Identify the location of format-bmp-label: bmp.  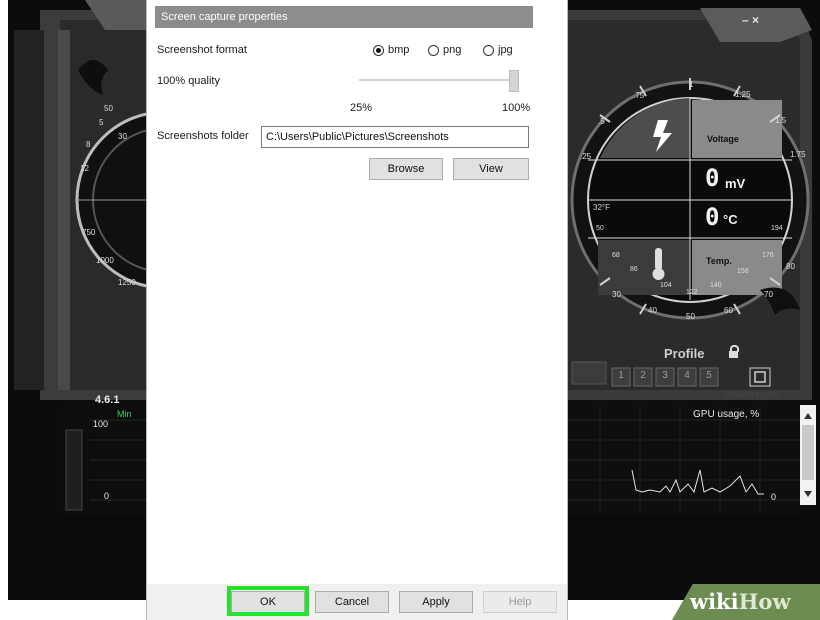
(399, 50).